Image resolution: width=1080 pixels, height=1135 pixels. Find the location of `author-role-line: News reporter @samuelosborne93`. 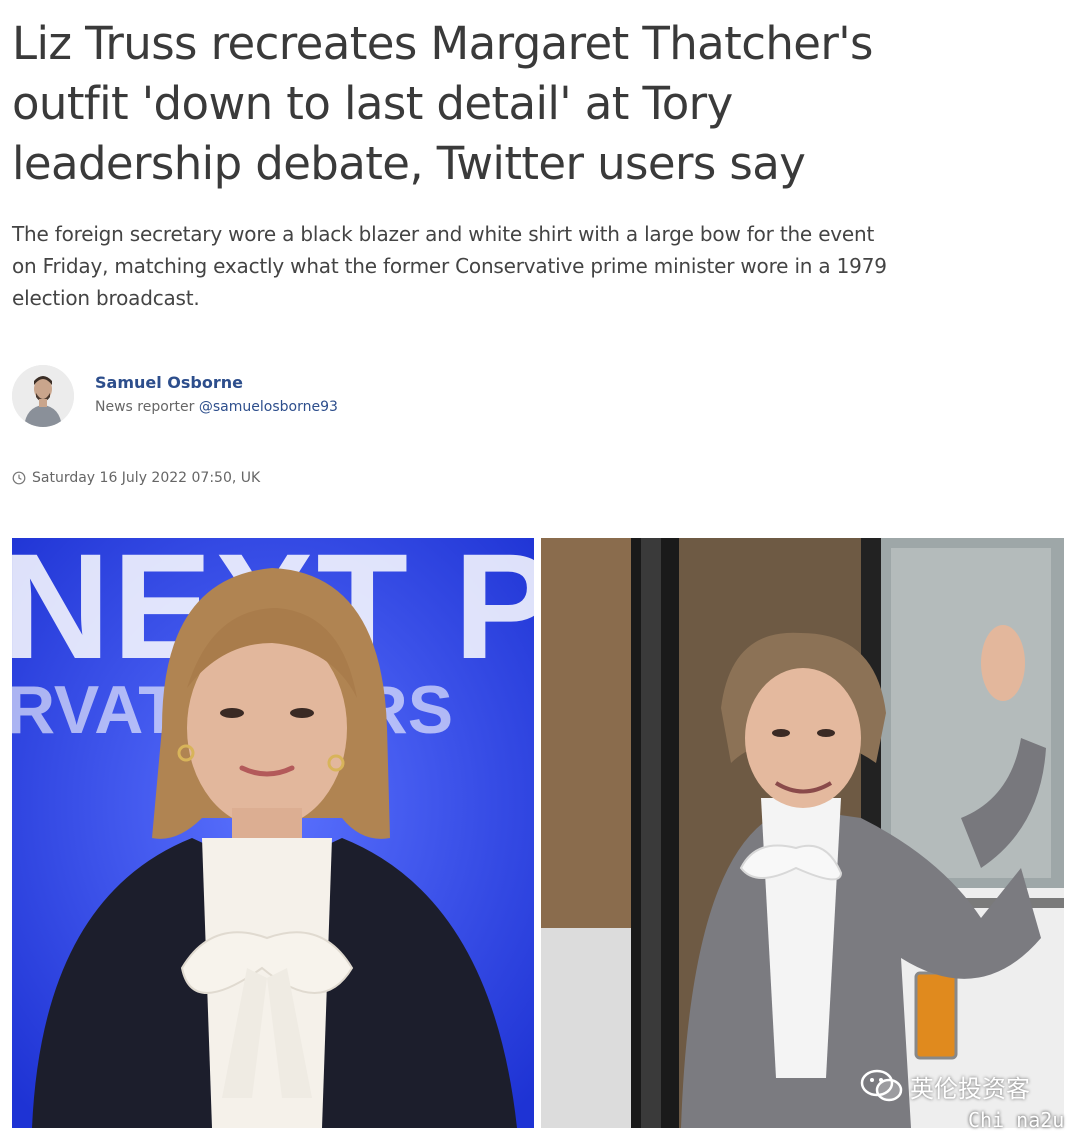

author-role-line: News reporter @samuelosborne93 is located at coordinates (216, 407).